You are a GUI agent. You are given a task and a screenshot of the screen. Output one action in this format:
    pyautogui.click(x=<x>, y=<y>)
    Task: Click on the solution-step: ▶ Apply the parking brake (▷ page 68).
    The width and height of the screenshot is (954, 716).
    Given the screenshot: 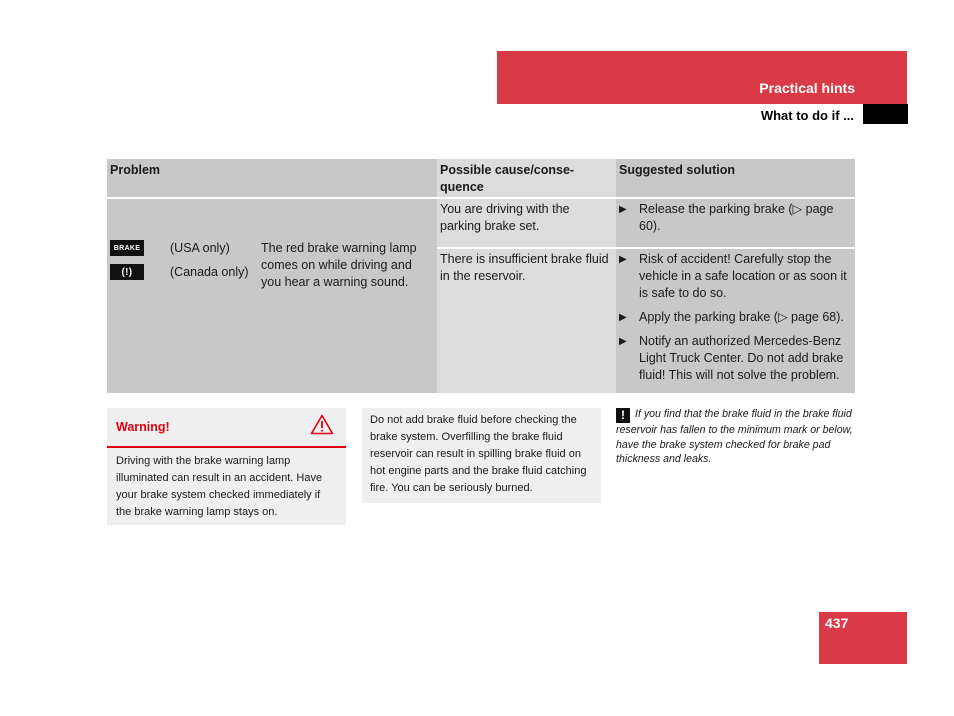 What is the action you would take?
    pyautogui.click(x=735, y=317)
    